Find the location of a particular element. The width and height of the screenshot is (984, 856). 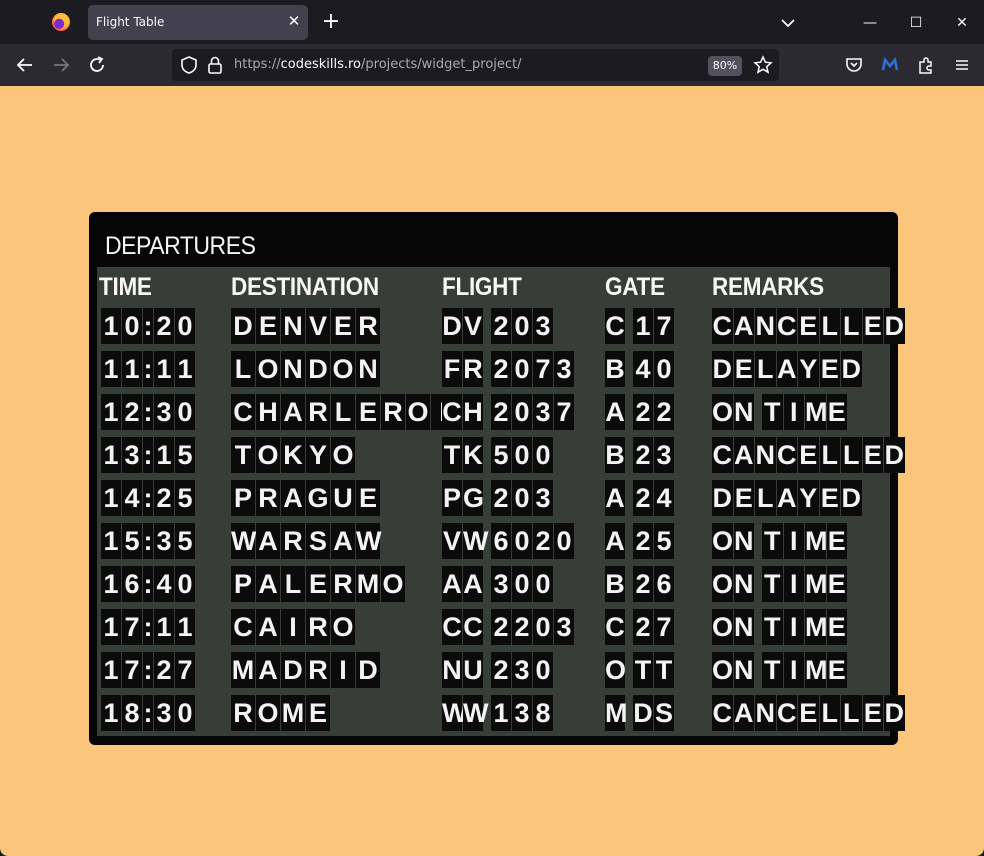

flap-char: T is located at coordinates (772, 541).